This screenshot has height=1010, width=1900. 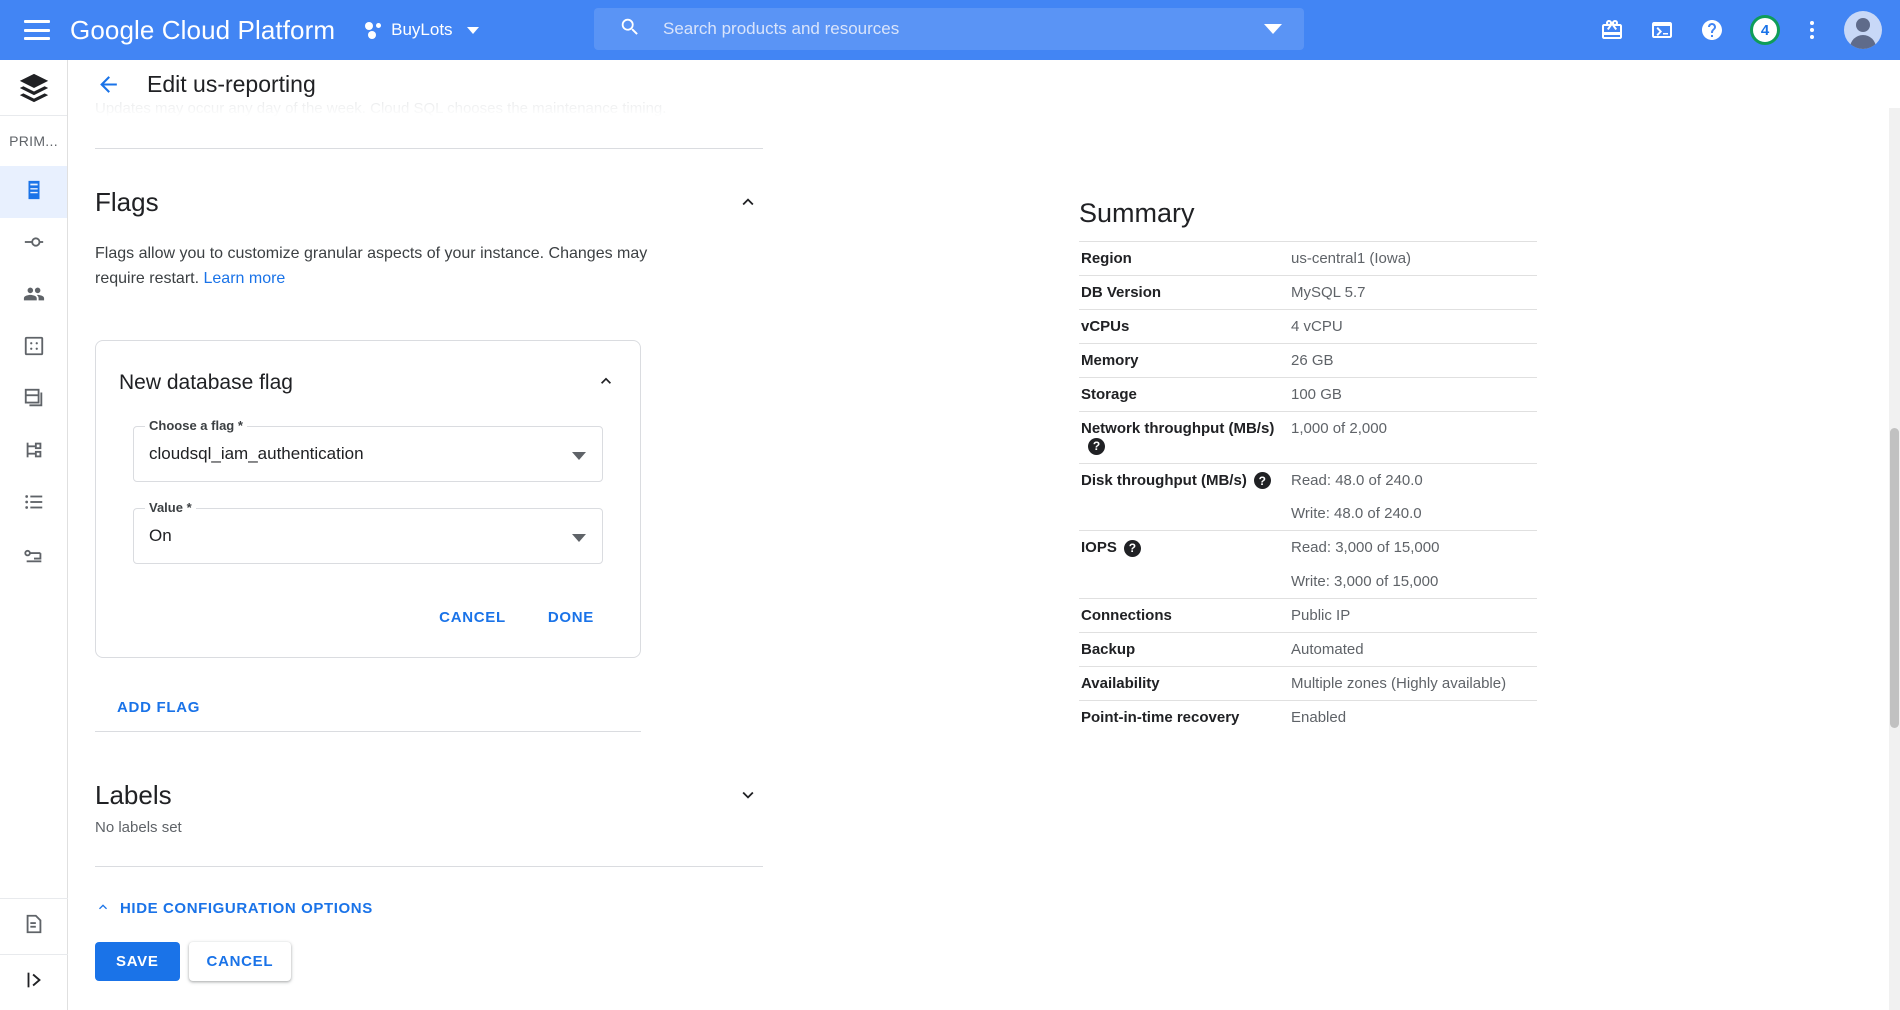 I want to click on vertical-scrollbar, so click(x=1894, y=559).